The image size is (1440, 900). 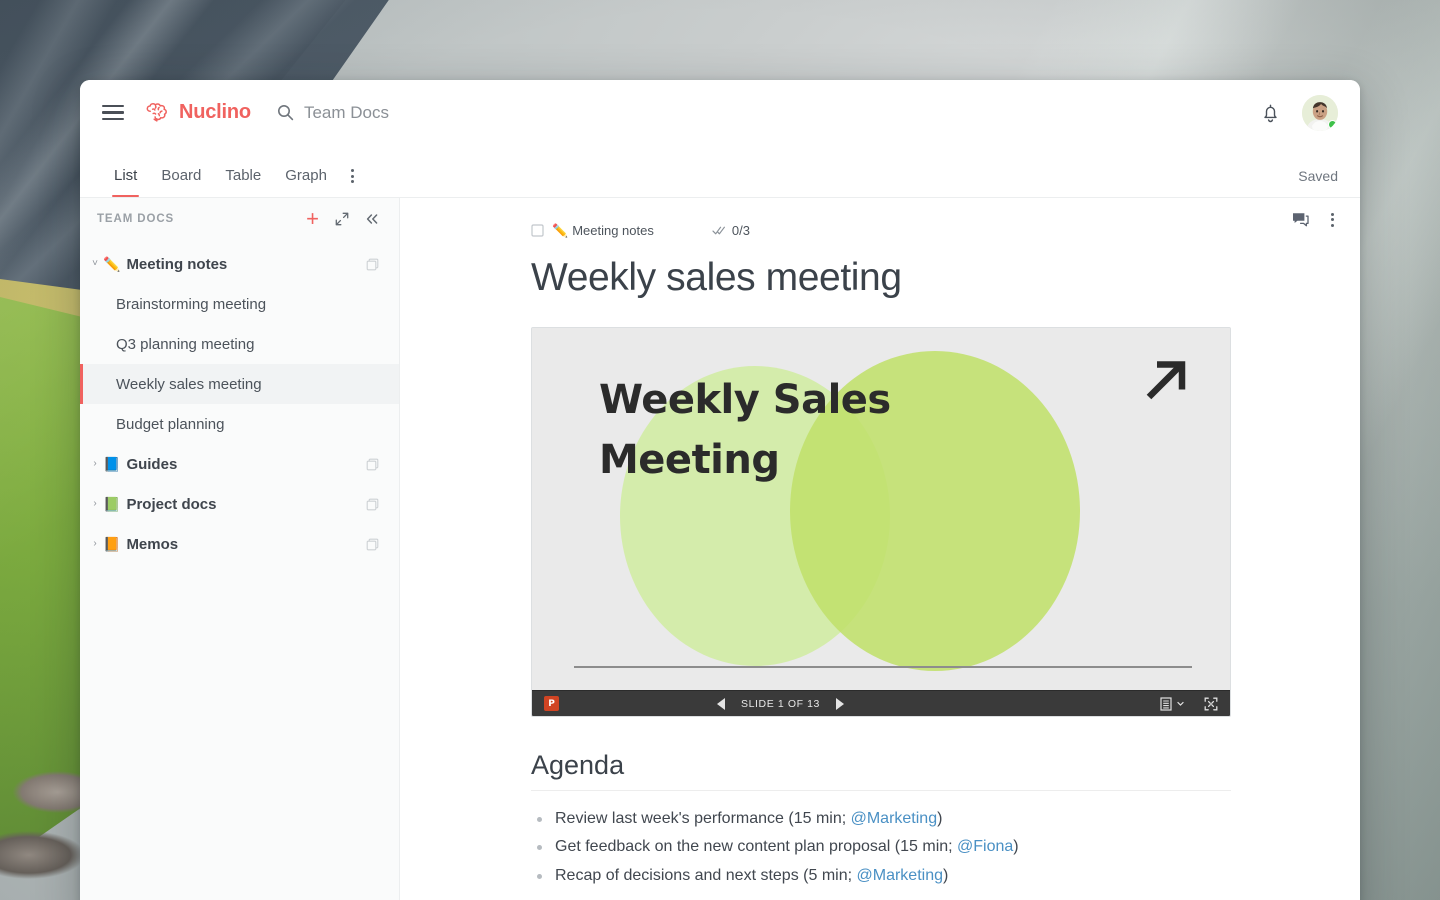 I want to click on sidebar-item-label: Memos, so click(x=152, y=544).